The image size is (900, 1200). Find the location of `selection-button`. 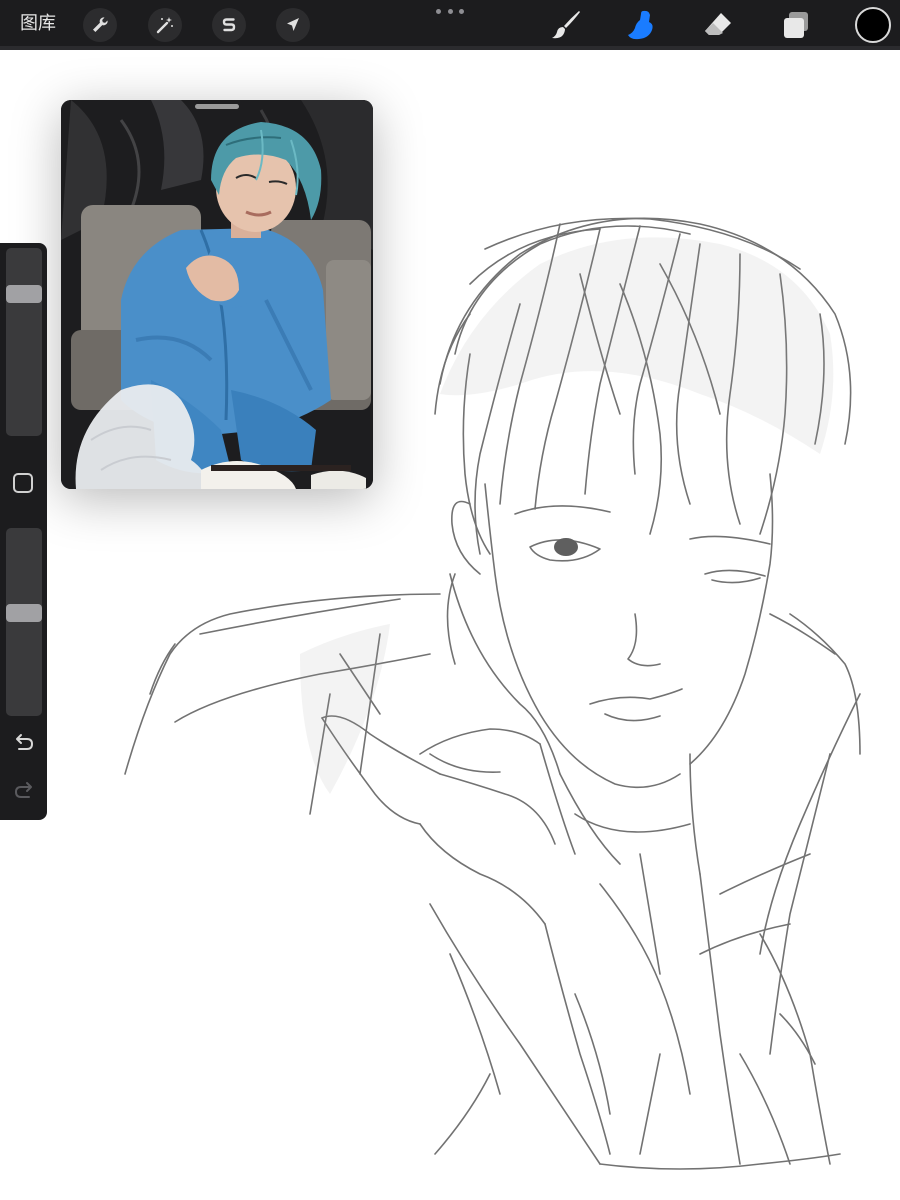

selection-button is located at coordinates (229, 25).